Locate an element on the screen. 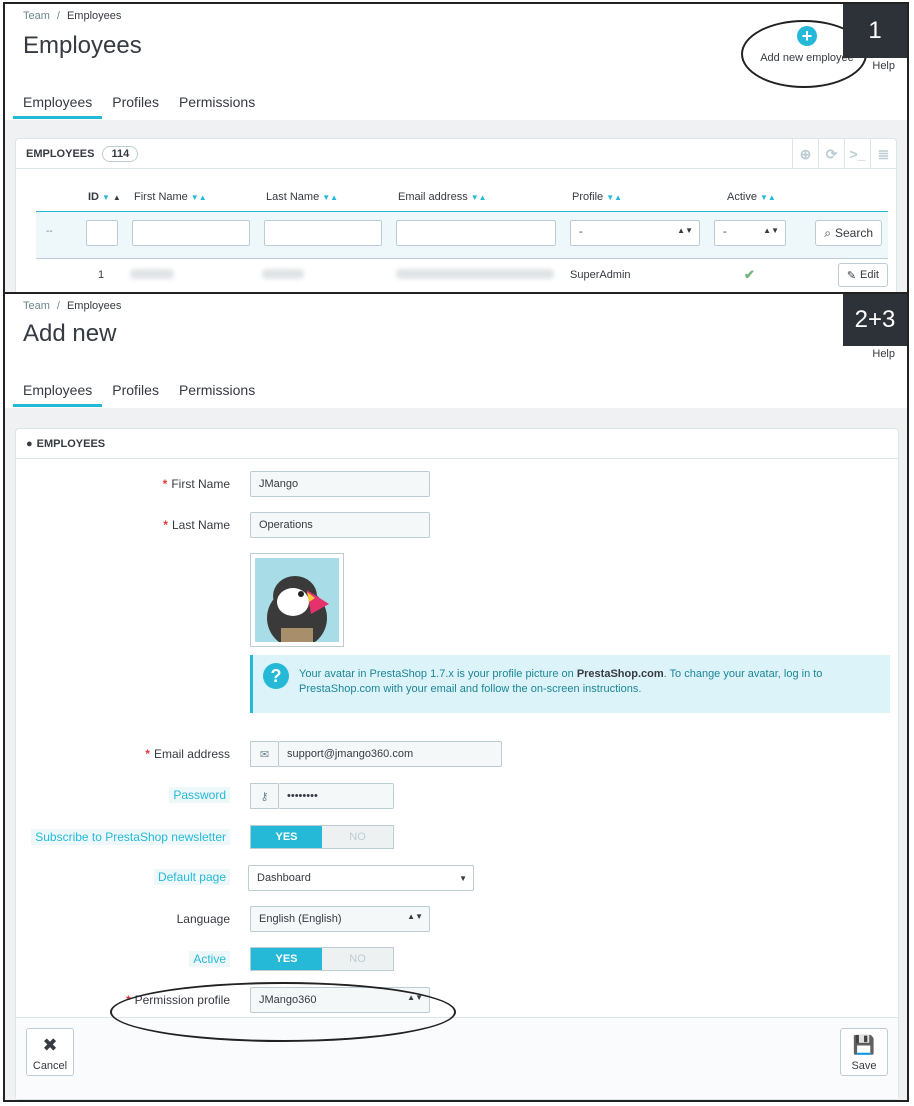  newsletter-label: Subscribe to PrestaShop newsletter is located at coordinates (130, 837).